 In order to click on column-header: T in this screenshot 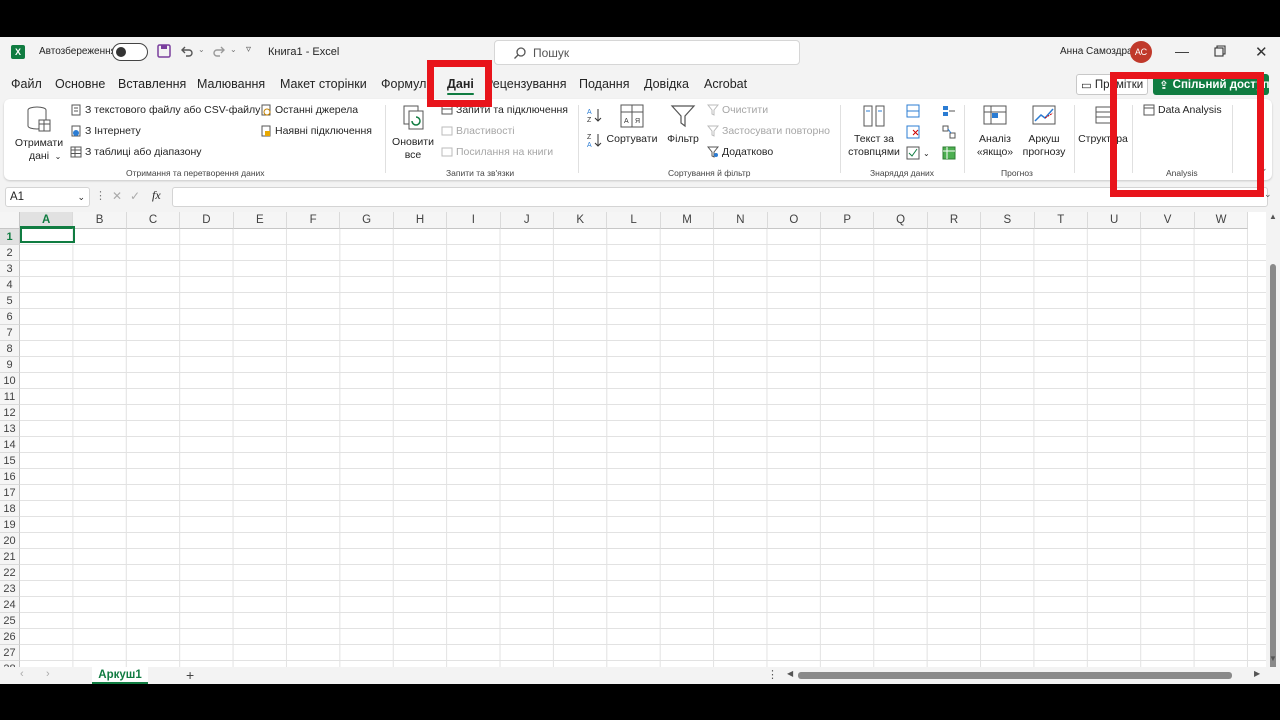, I will do `click(1061, 220)`.